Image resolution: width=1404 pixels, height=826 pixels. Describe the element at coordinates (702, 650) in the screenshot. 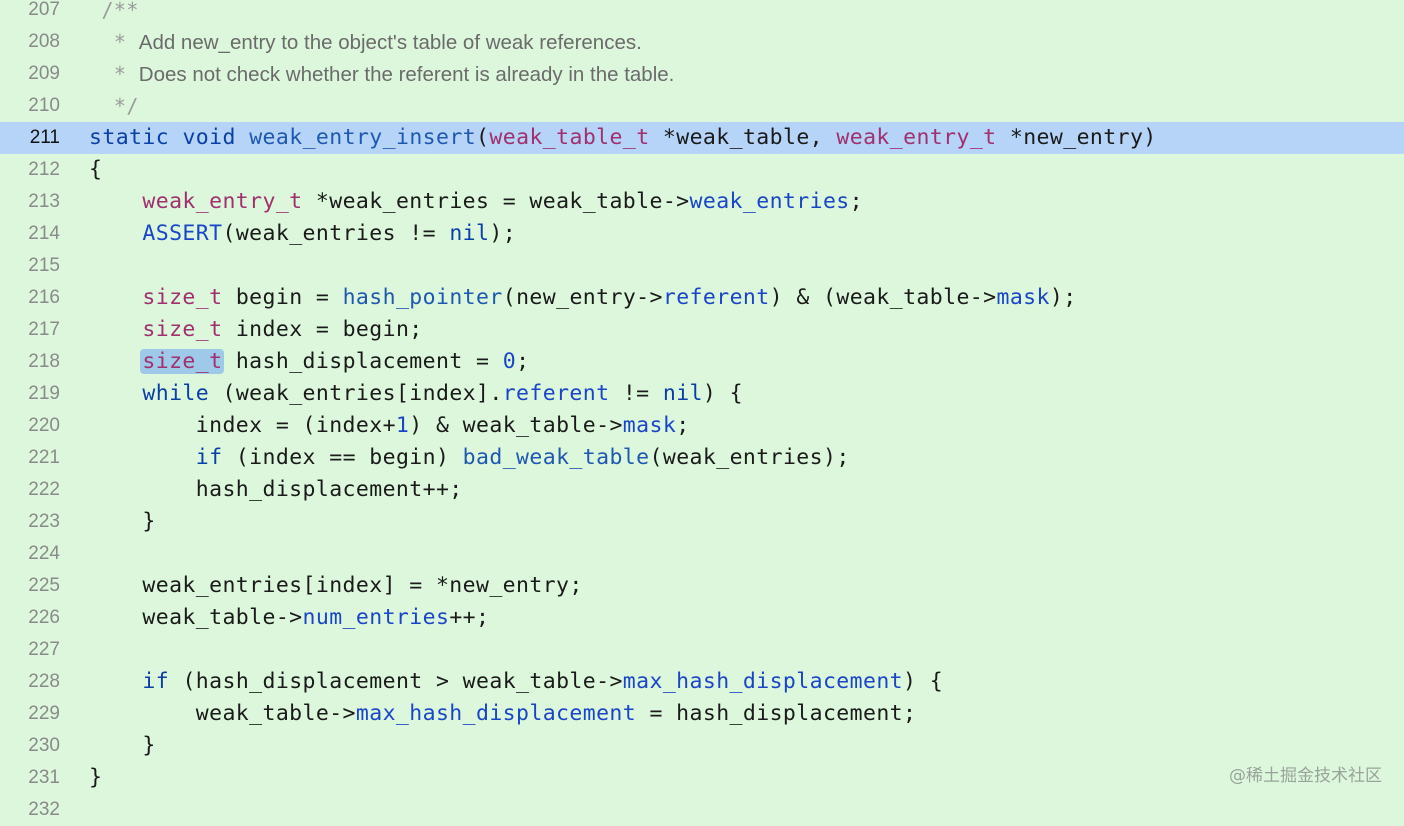

I see `code-line: 227` at that location.